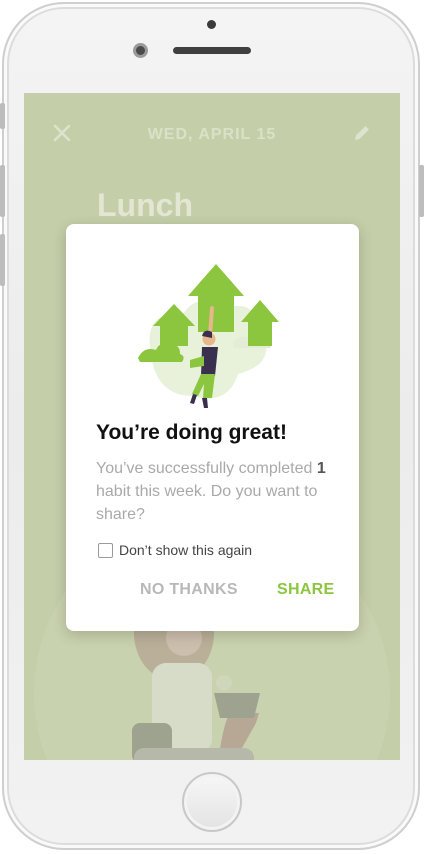 The width and height of the screenshot is (424, 854). I want to click on message-text: You’ve successfully completed, so click(206, 468).